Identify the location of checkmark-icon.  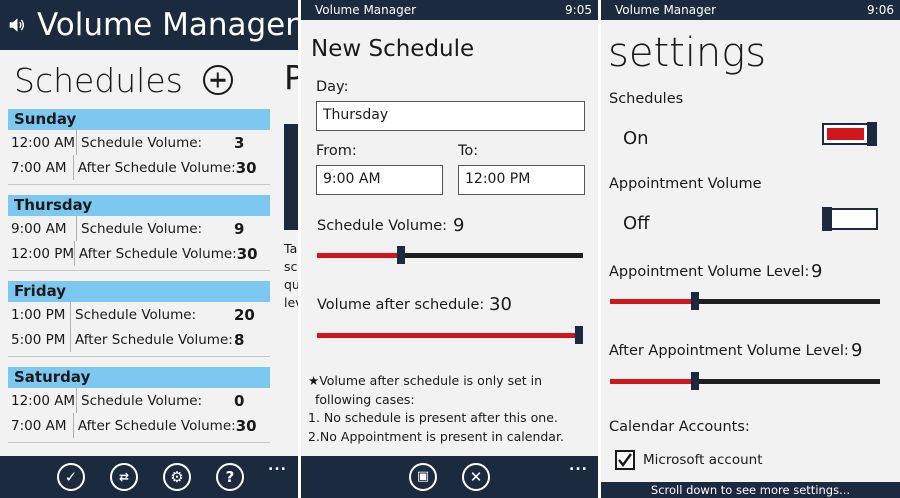
(625, 460).